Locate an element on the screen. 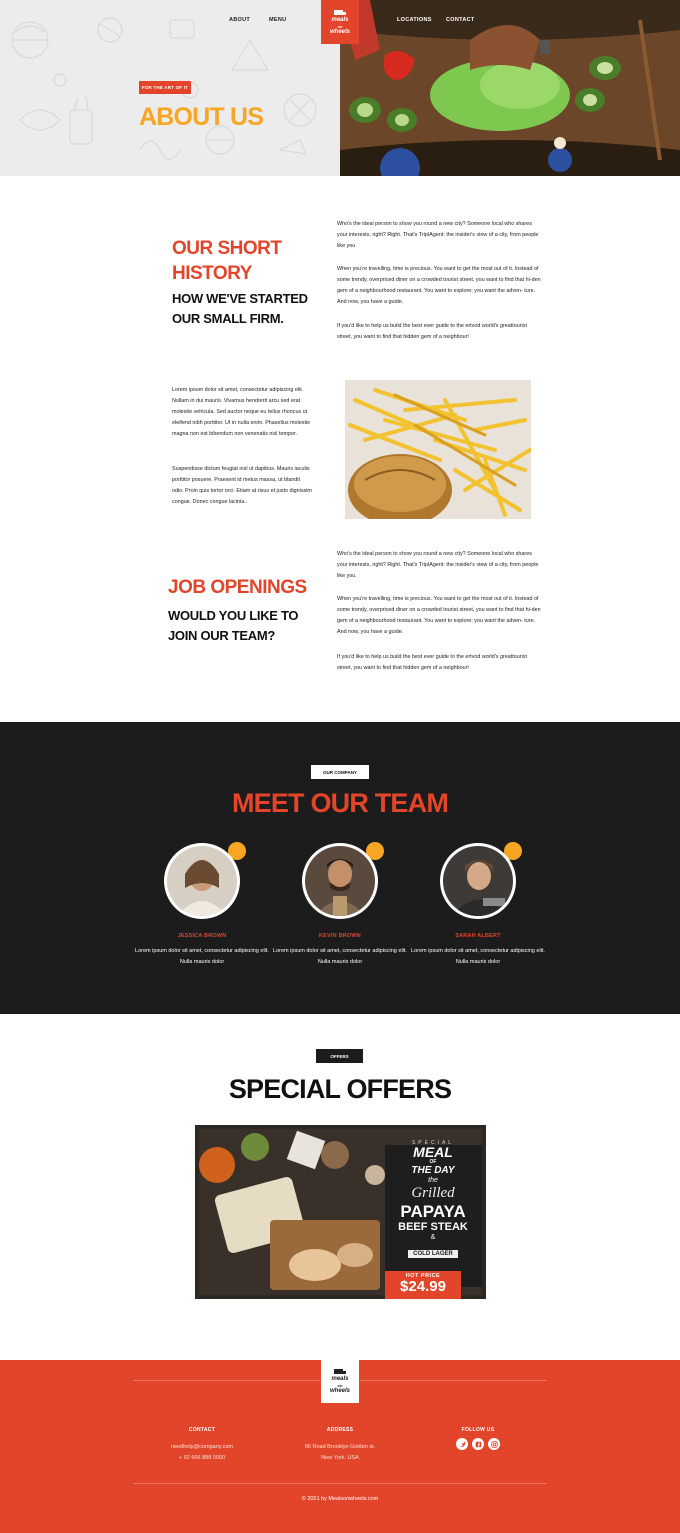 This screenshot has height=1533, width=680. offers-tag: OFFERS is located at coordinates (339, 1056).